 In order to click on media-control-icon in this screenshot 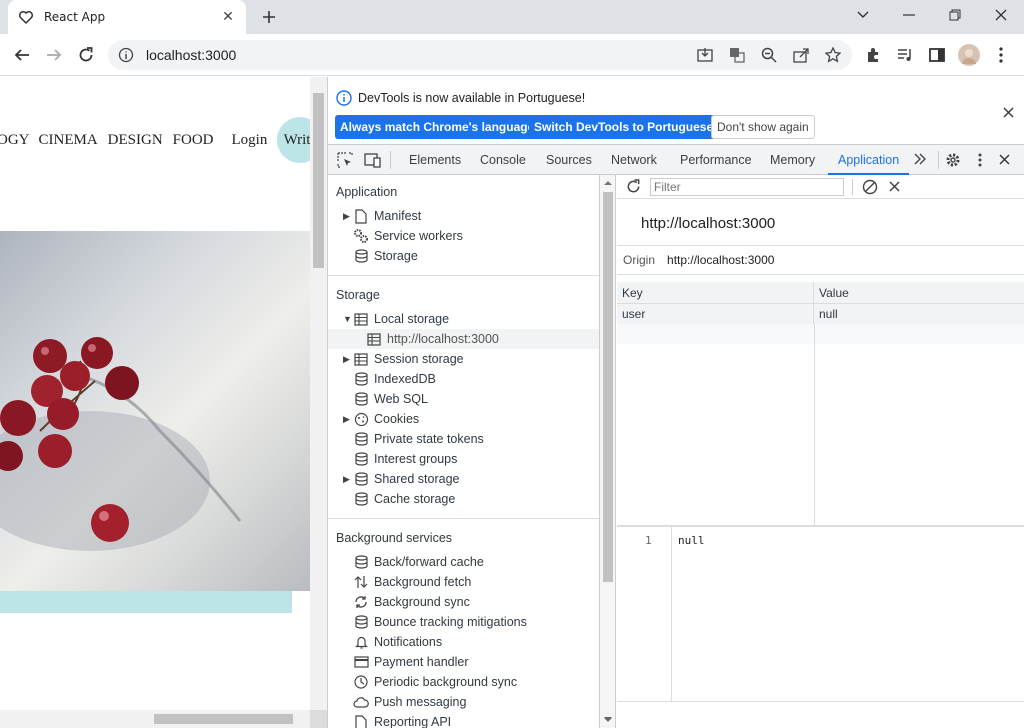, I will do `click(905, 55)`.